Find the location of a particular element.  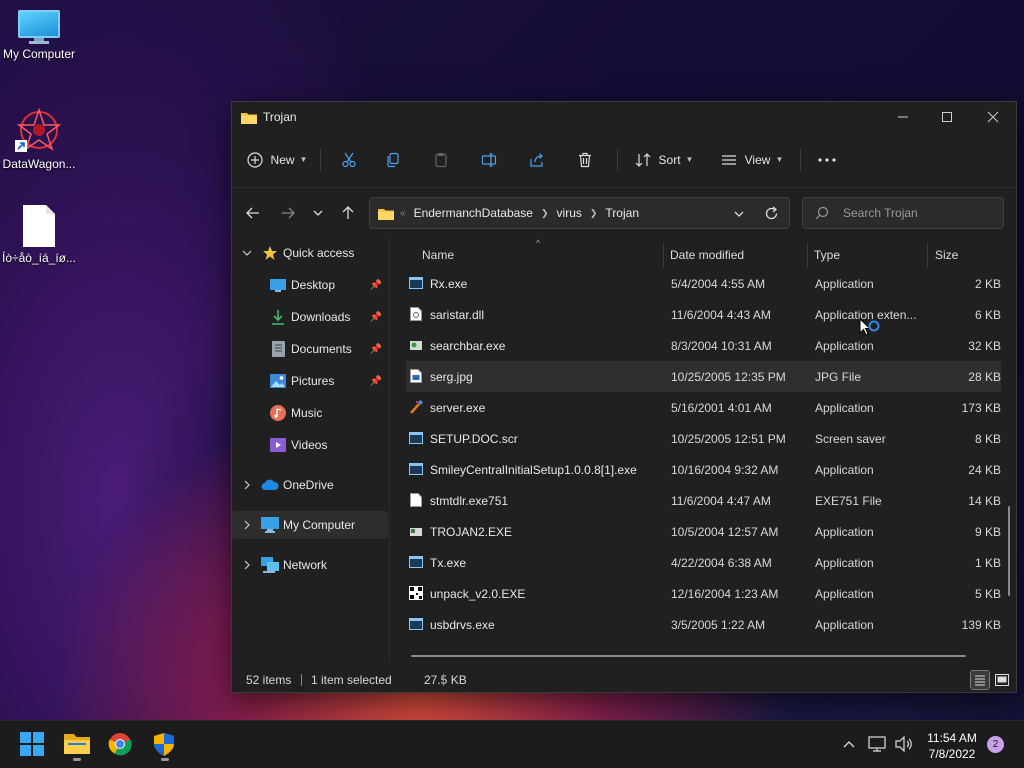

paste-button is located at coordinates (441, 160).